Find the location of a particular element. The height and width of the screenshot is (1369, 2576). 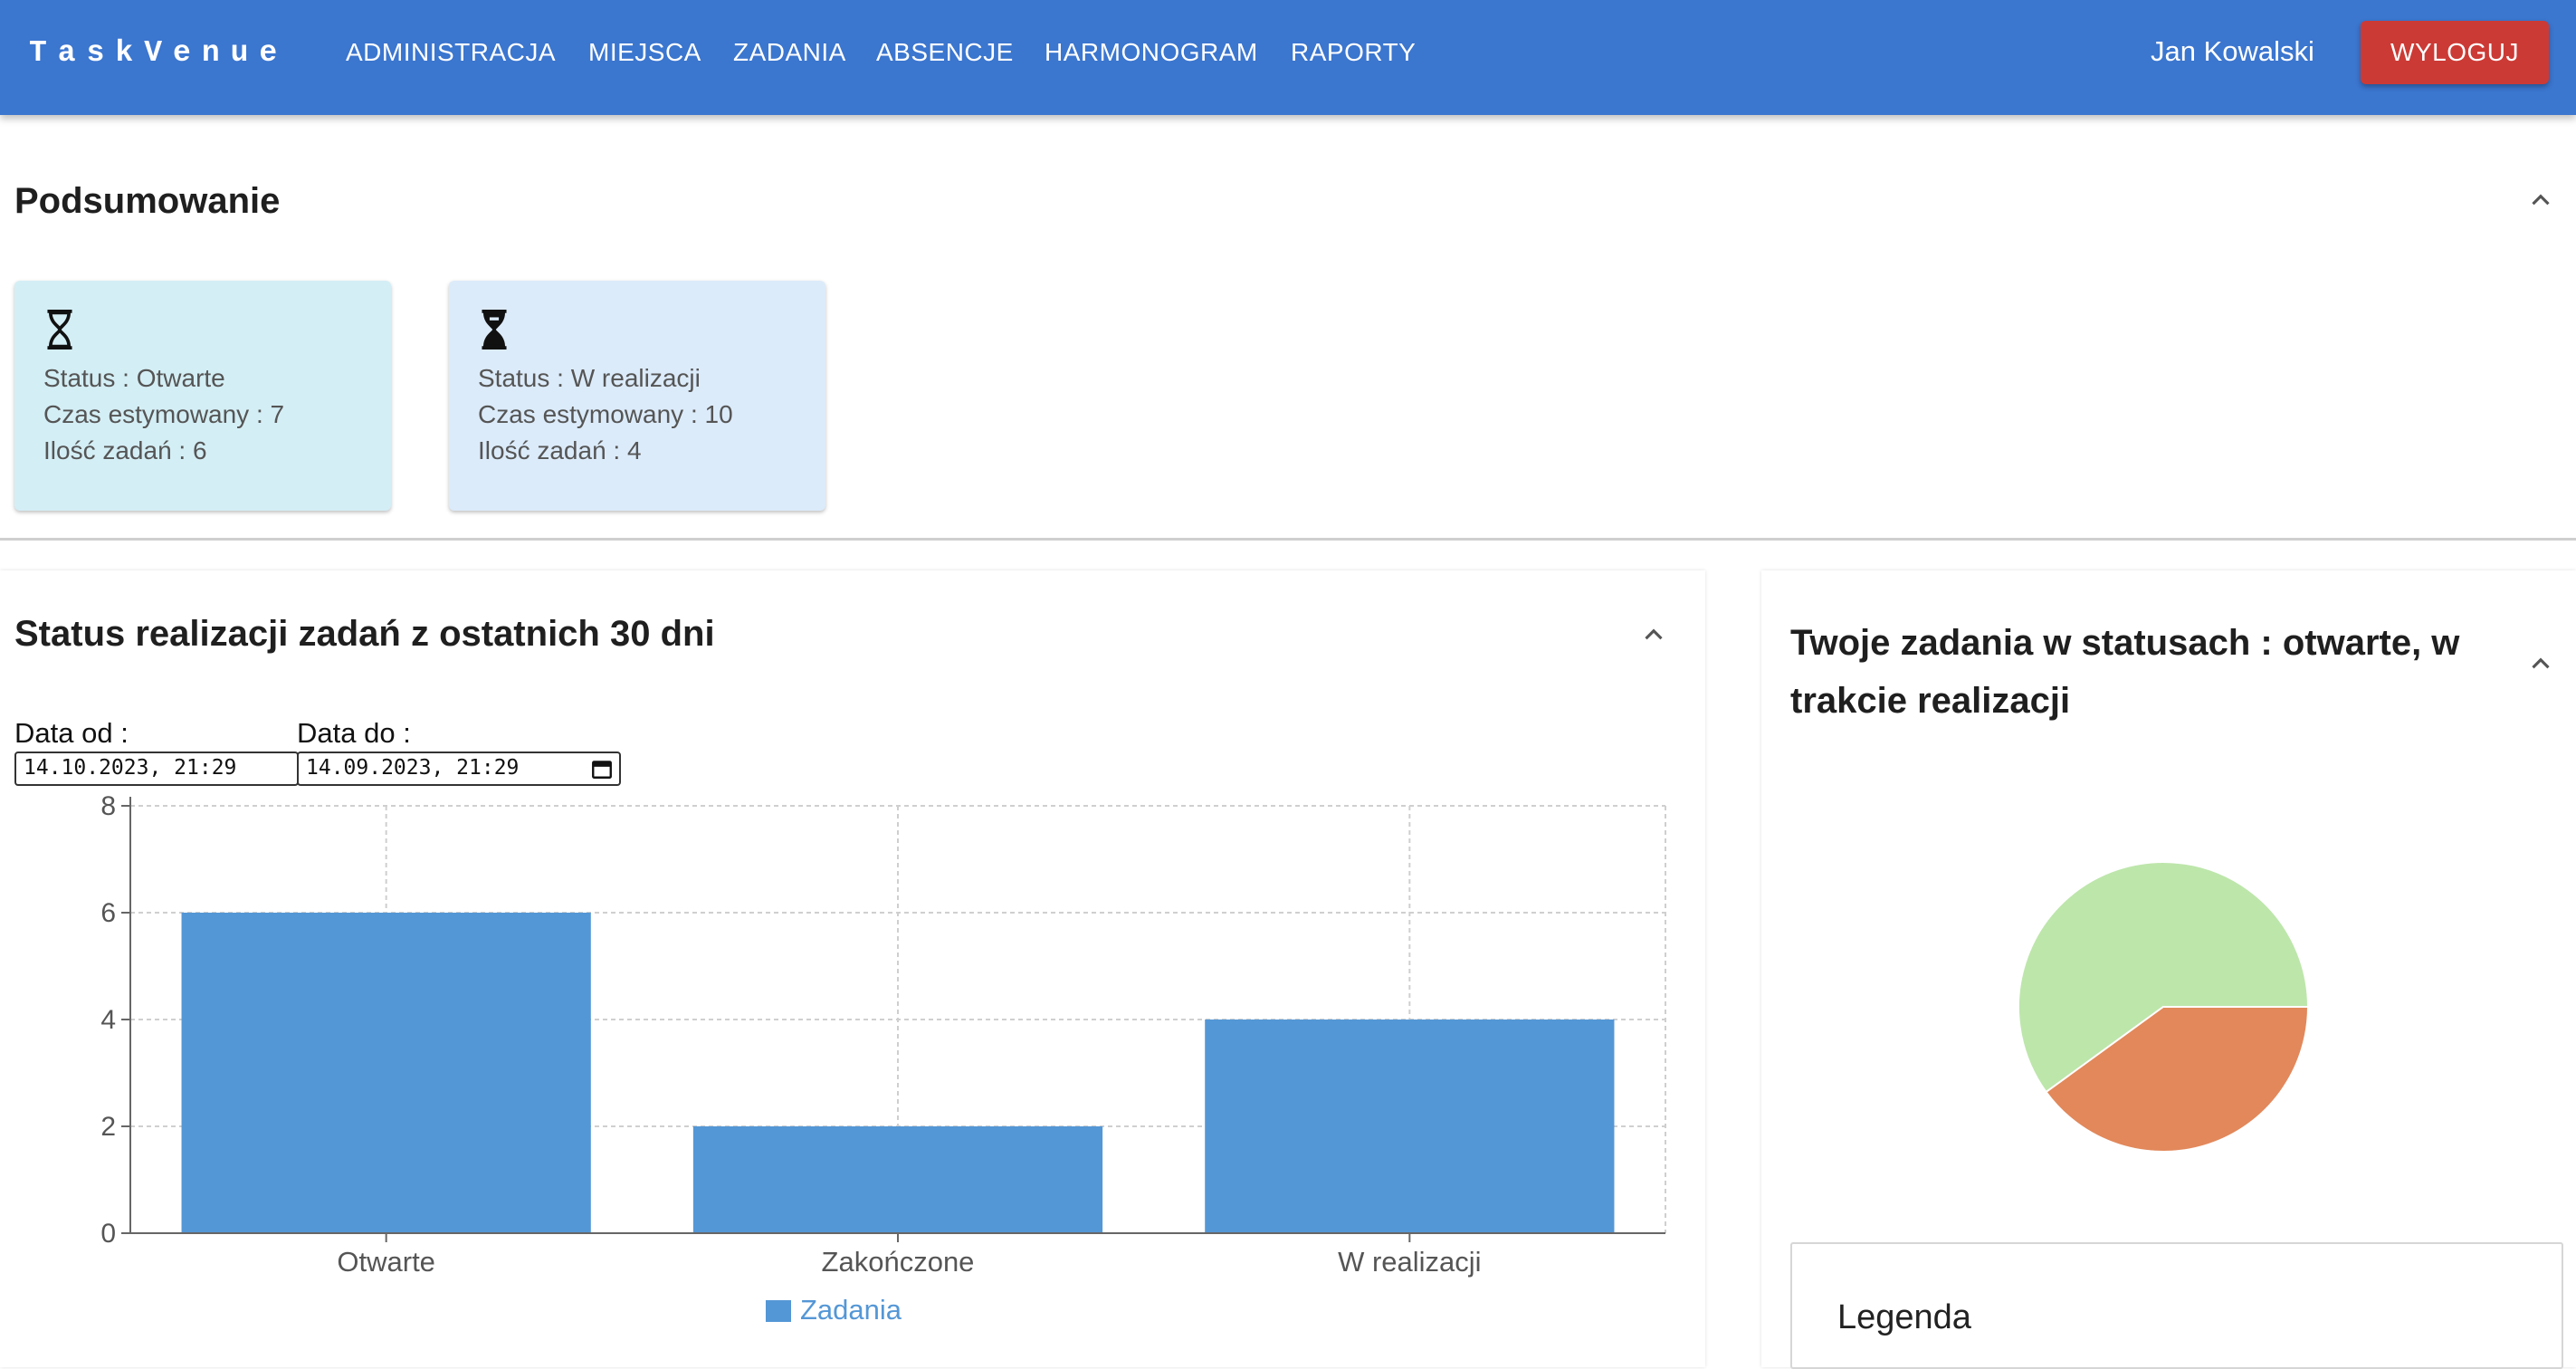

brand-logo: TaskVenue is located at coordinates (158, 53).